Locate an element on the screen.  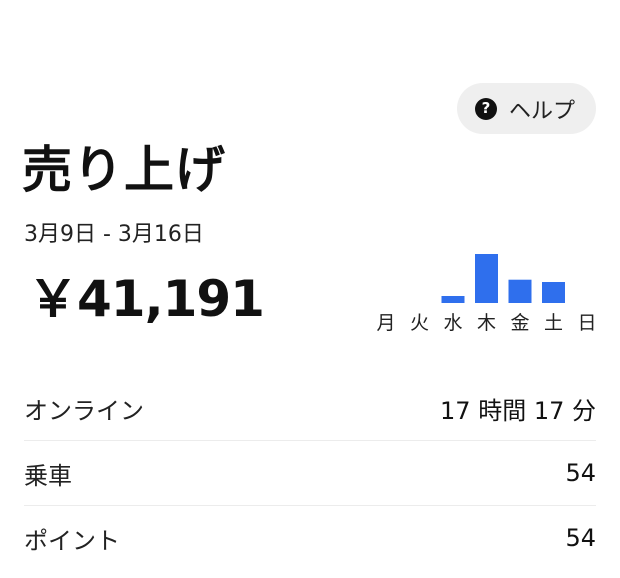
chart-tick-label: 火 is located at coordinates (419, 323).